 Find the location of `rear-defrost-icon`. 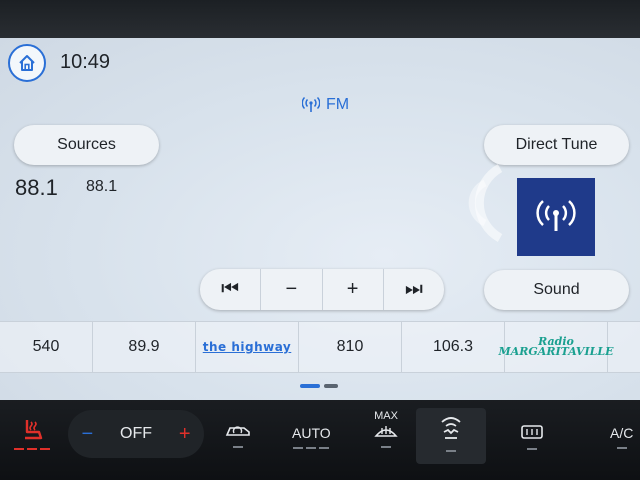

rear-defrost-icon is located at coordinates (532, 432).